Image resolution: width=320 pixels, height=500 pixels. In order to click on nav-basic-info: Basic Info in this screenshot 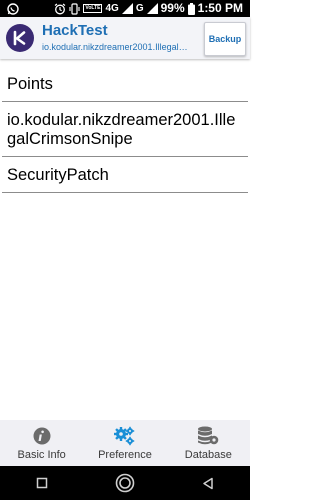, I will do `click(41, 443)`.